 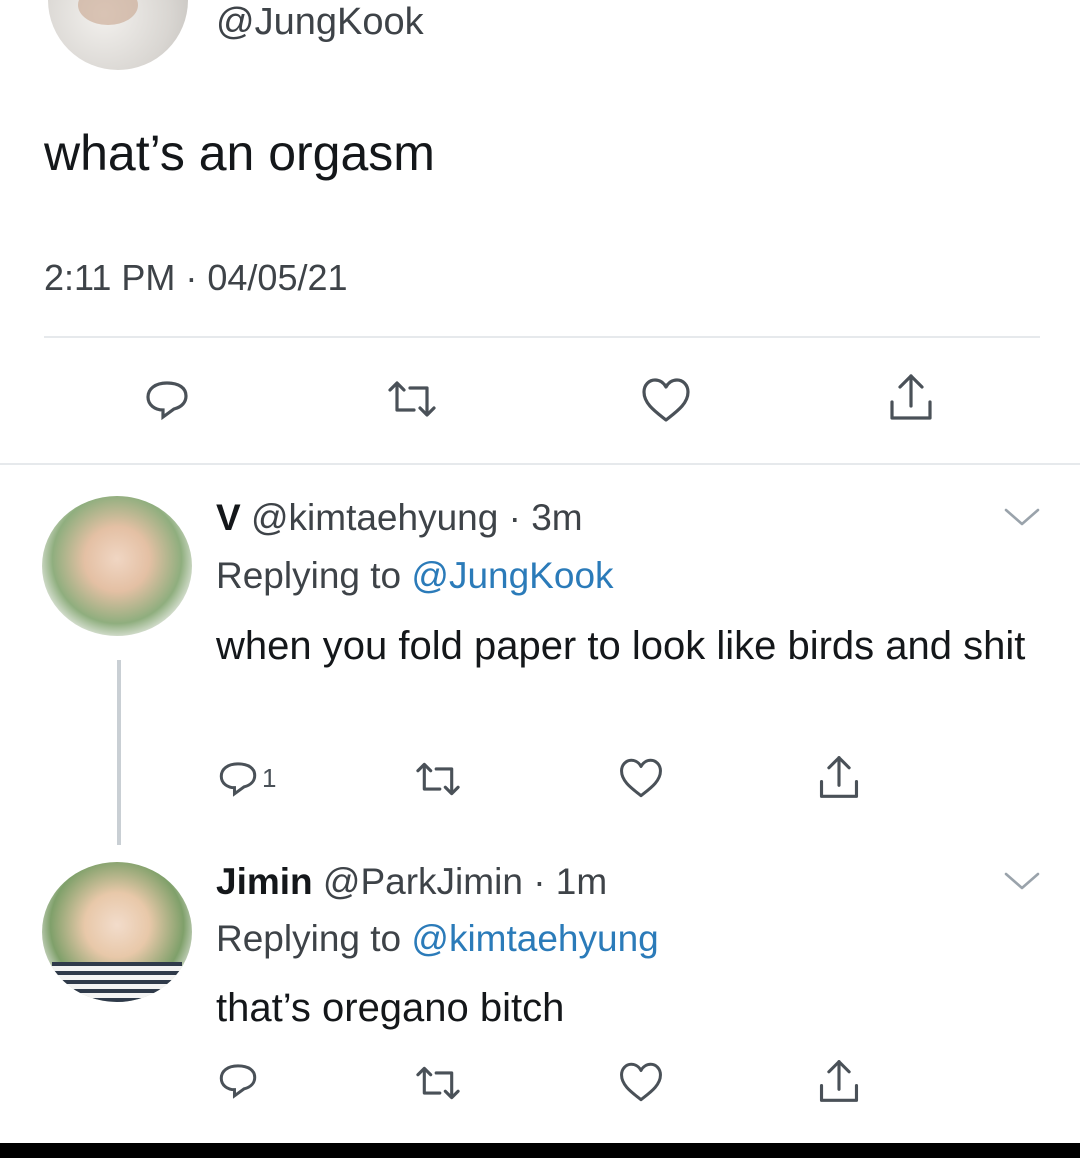 What do you see at coordinates (534, 938) in the screenshot?
I see `mention-link: @kimtaehyung` at bounding box center [534, 938].